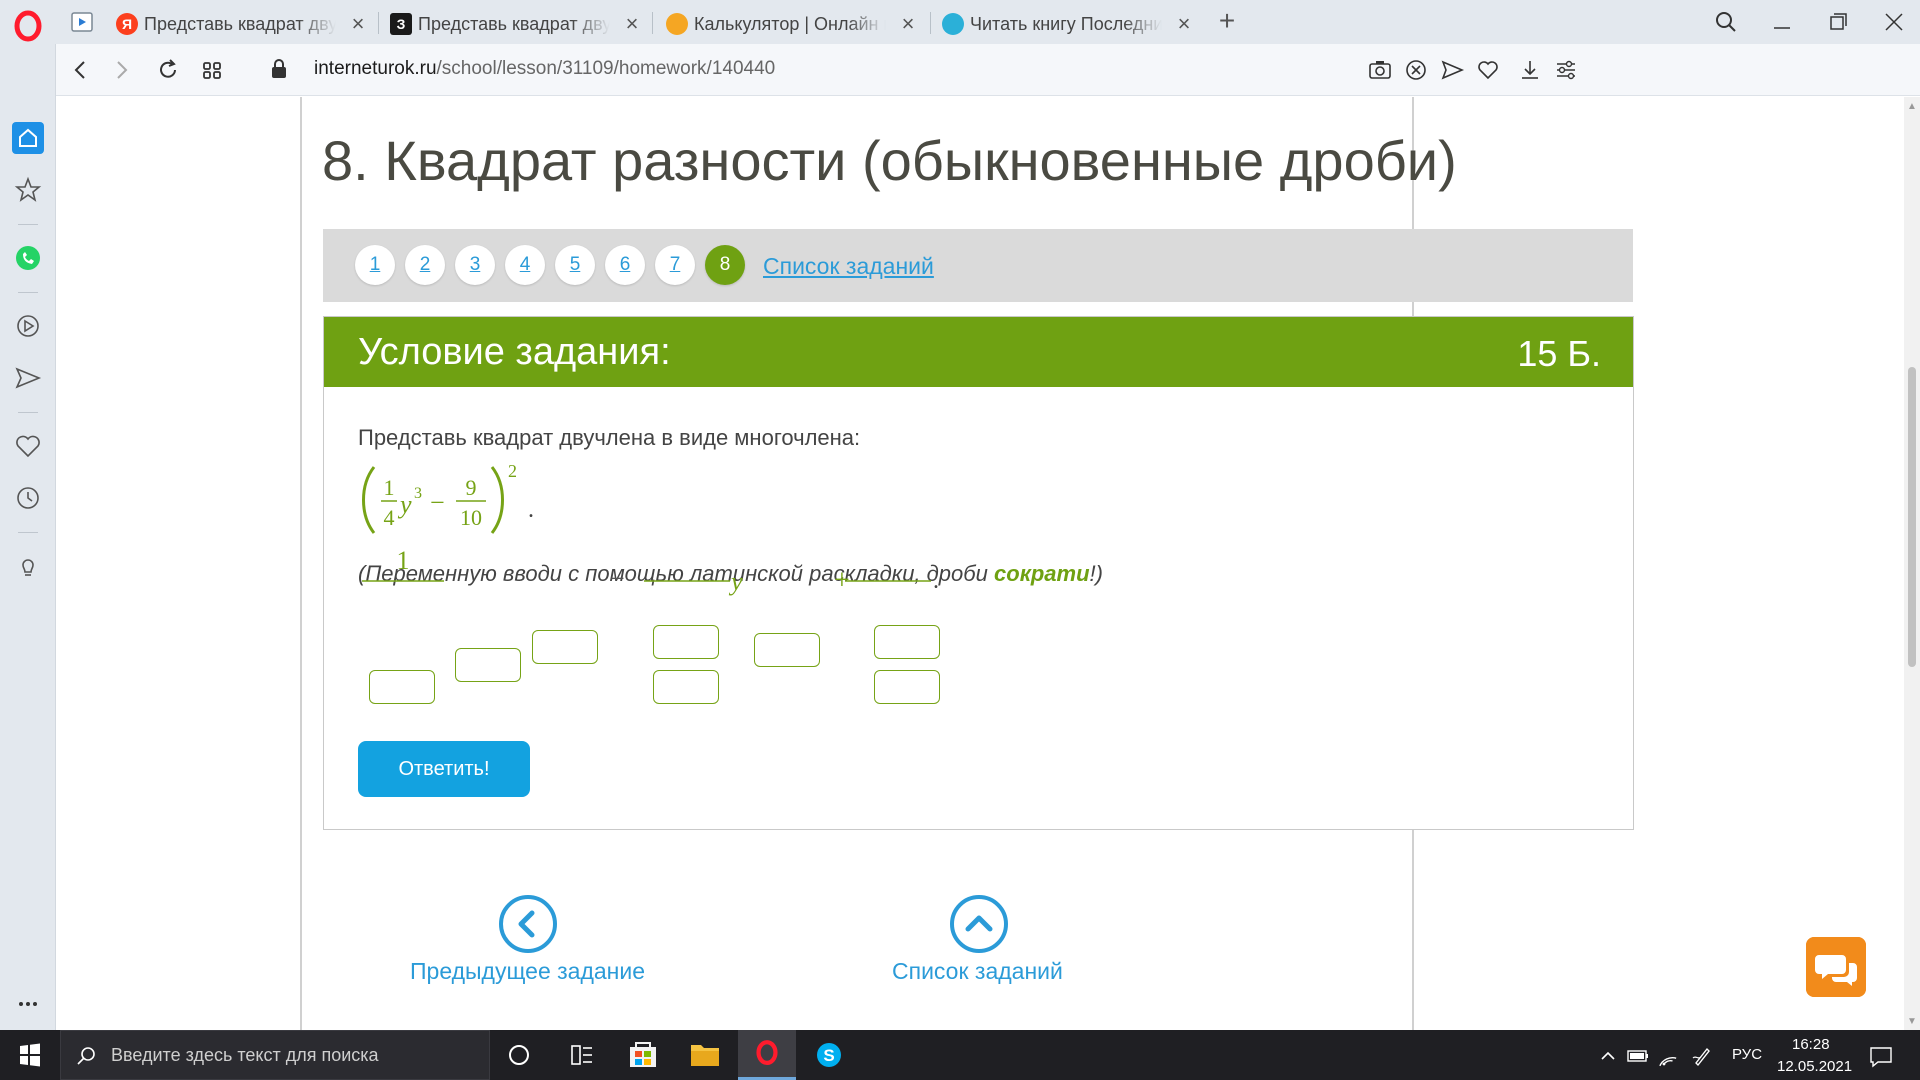  I want to click on lesson-title: 8. Квадрат разности (обыкновенные дроби), so click(889, 160).